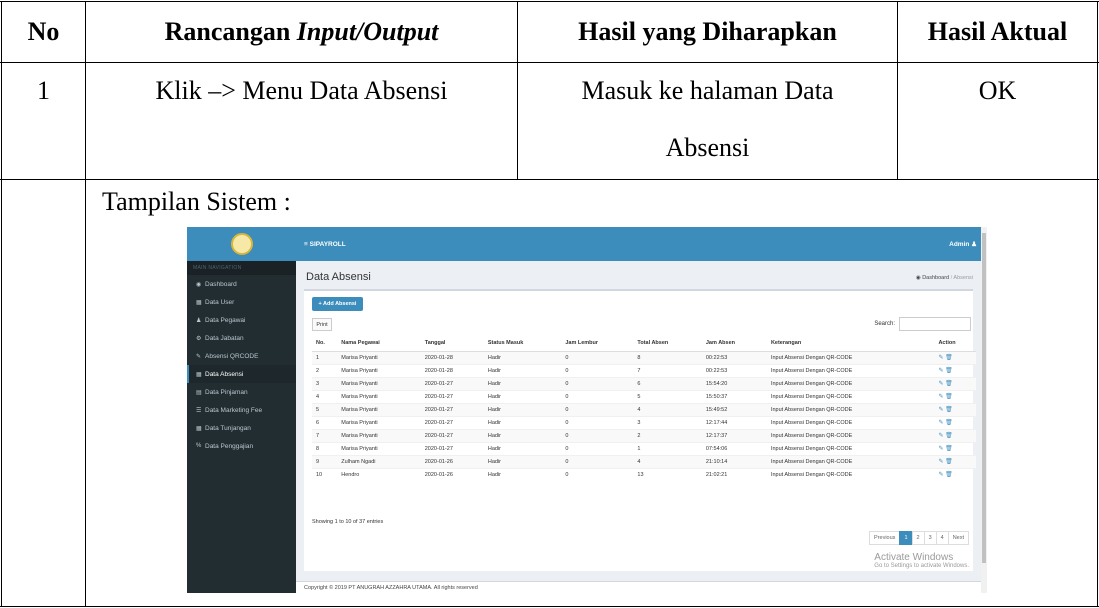  What do you see at coordinates (379, 343) in the screenshot?
I see `column-header: Nama Pegawai` at bounding box center [379, 343].